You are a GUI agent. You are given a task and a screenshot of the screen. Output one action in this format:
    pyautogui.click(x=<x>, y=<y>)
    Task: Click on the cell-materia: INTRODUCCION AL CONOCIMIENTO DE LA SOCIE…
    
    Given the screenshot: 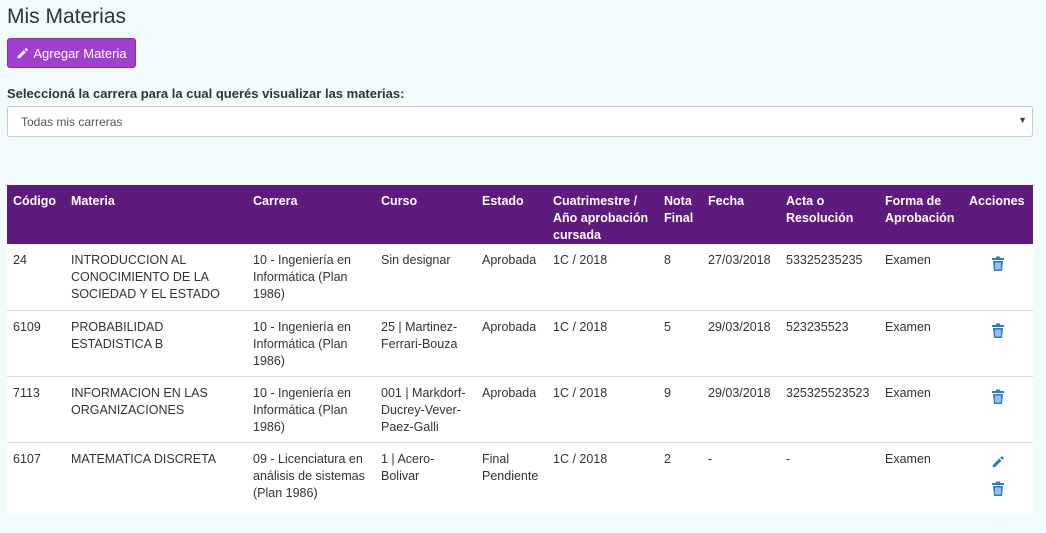 What is the action you would take?
    pyautogui.click(x=156, y=277)
    